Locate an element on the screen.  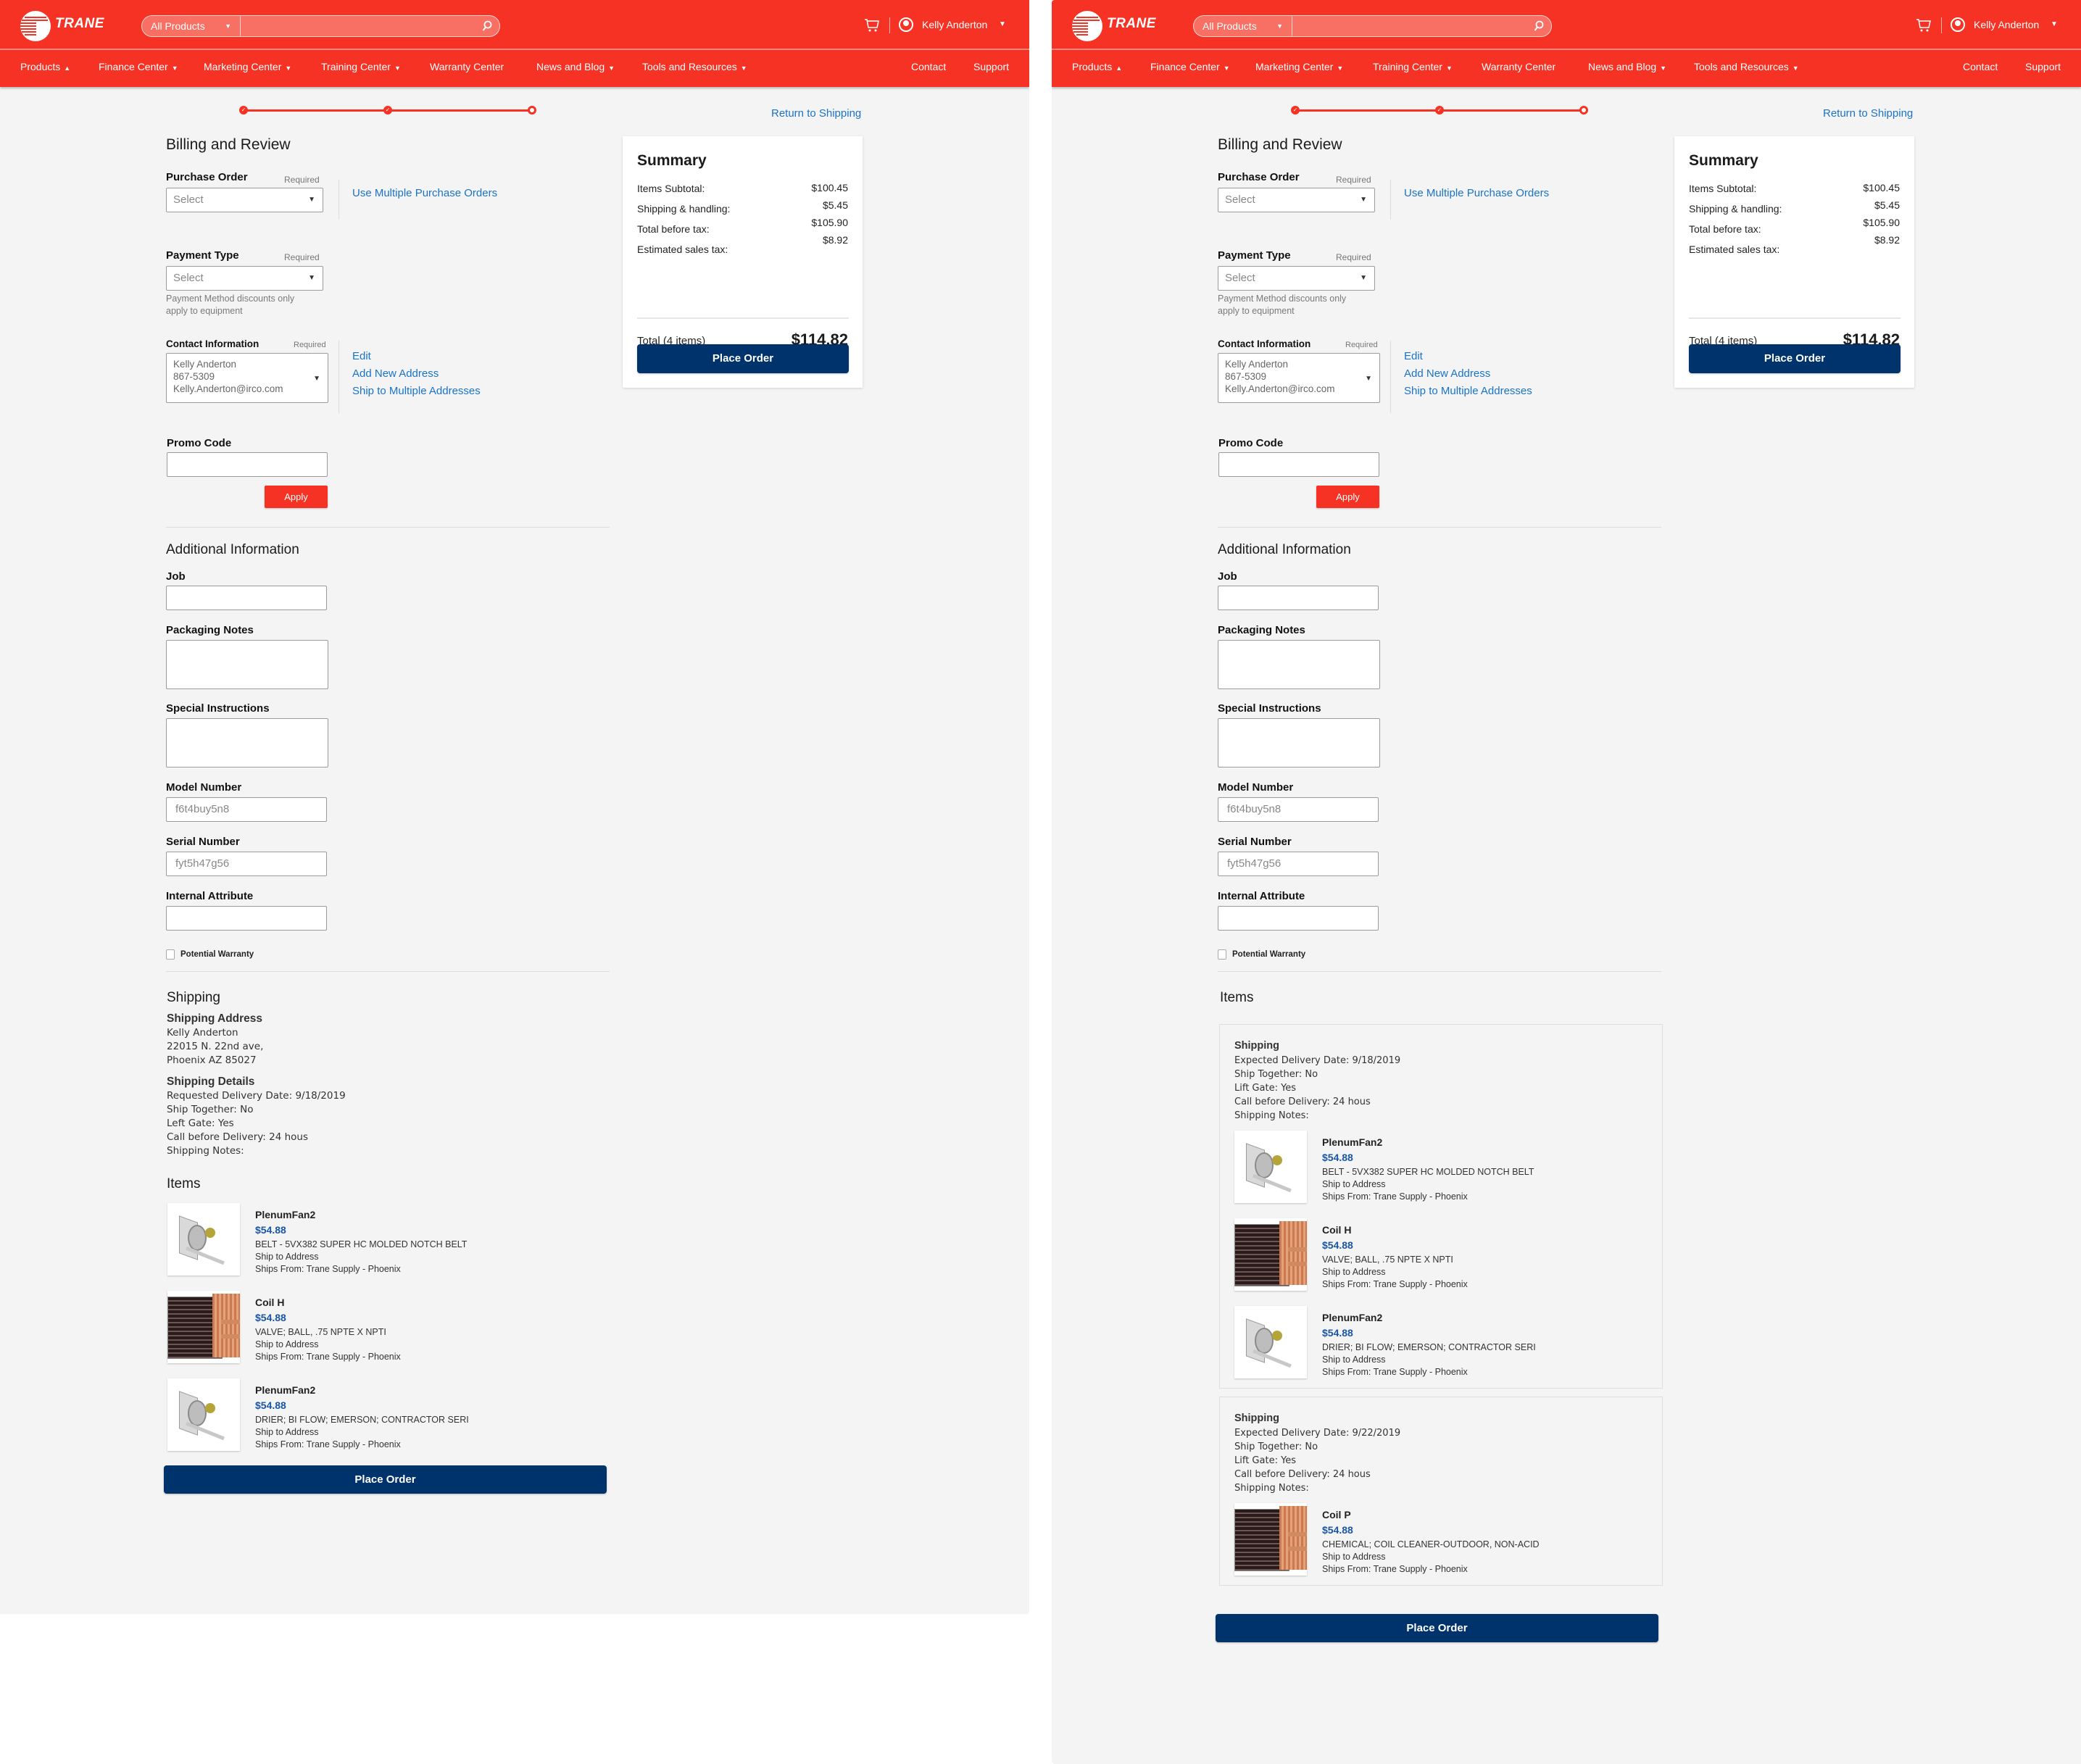
item-ship-method: Ship to Address is located at coordinates (1354, 1360).